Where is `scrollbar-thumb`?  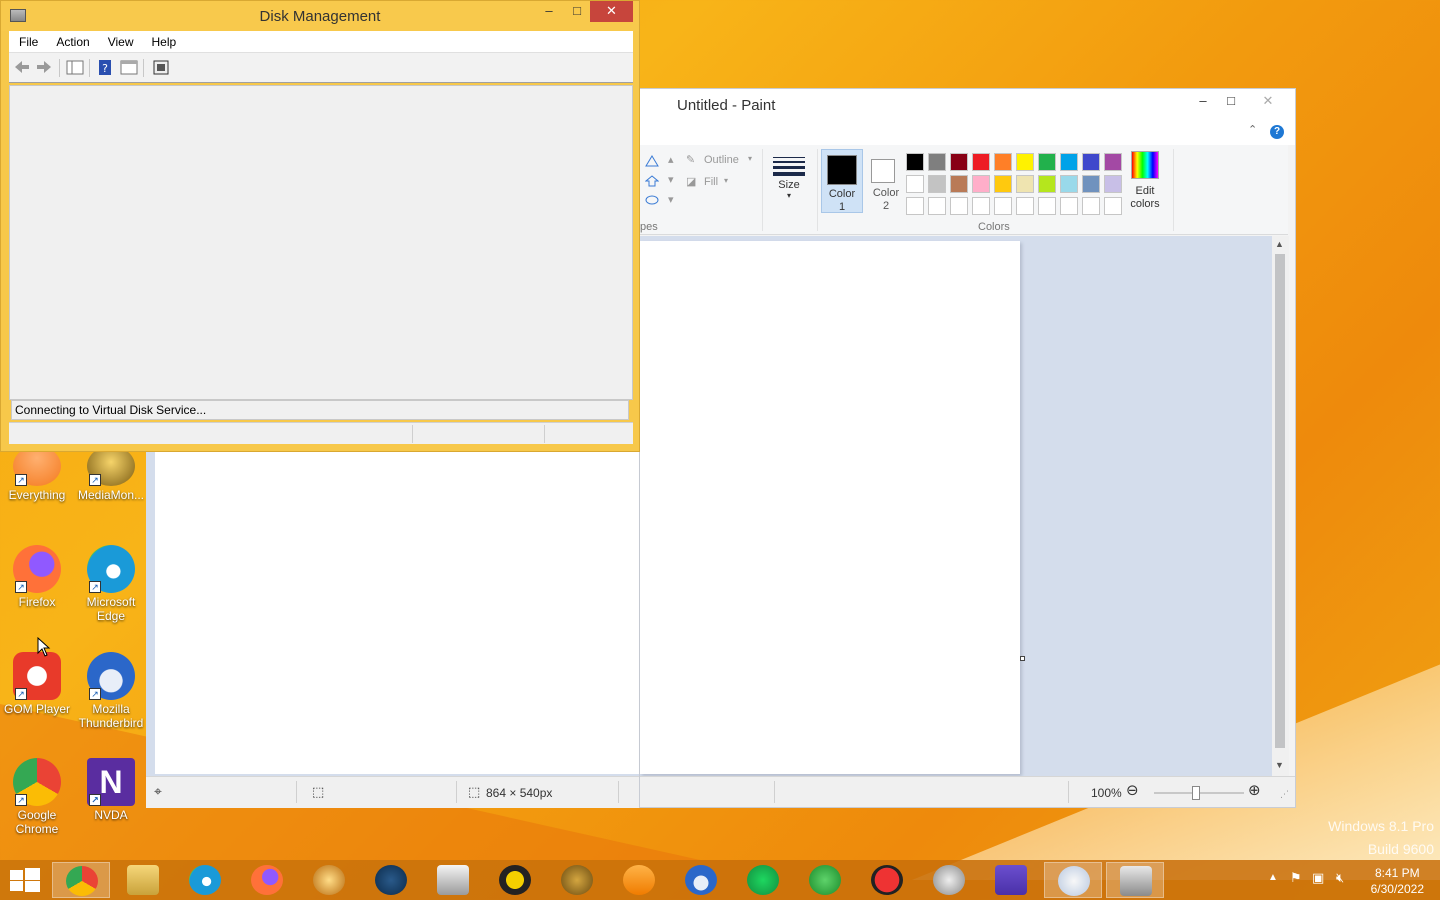
scrollbar-thumb is located at coordinates (1280, 501).